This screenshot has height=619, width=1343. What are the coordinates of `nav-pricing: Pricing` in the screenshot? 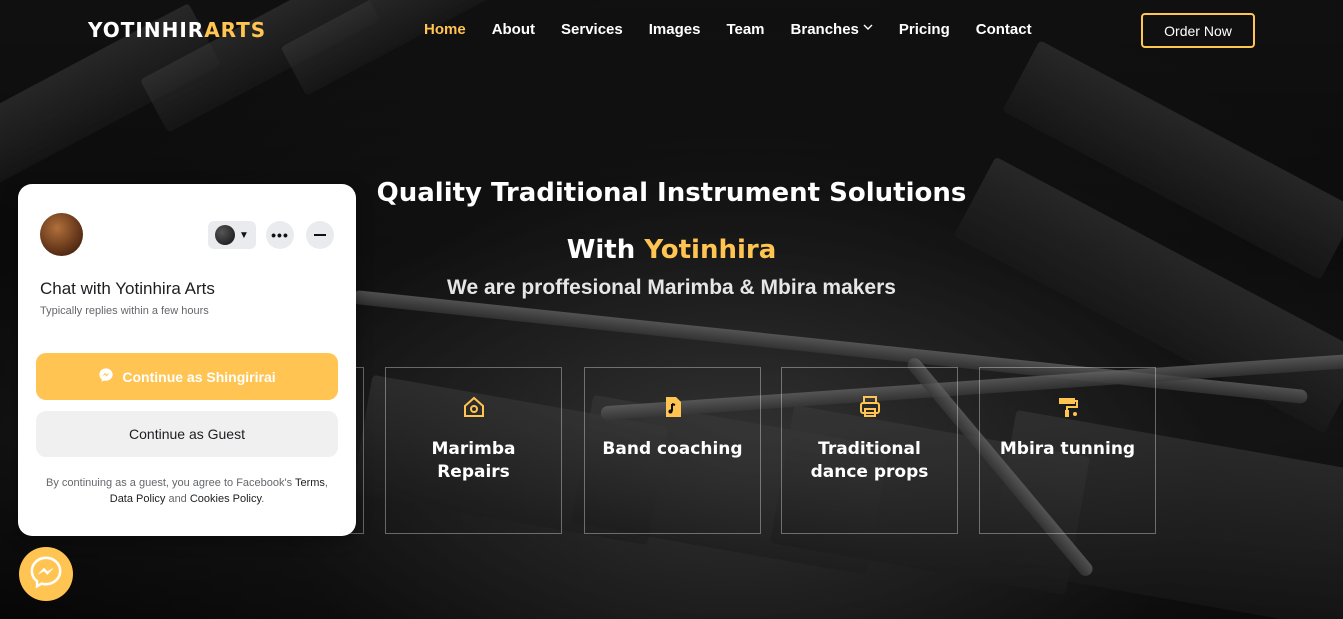 It's located at (924, 29).